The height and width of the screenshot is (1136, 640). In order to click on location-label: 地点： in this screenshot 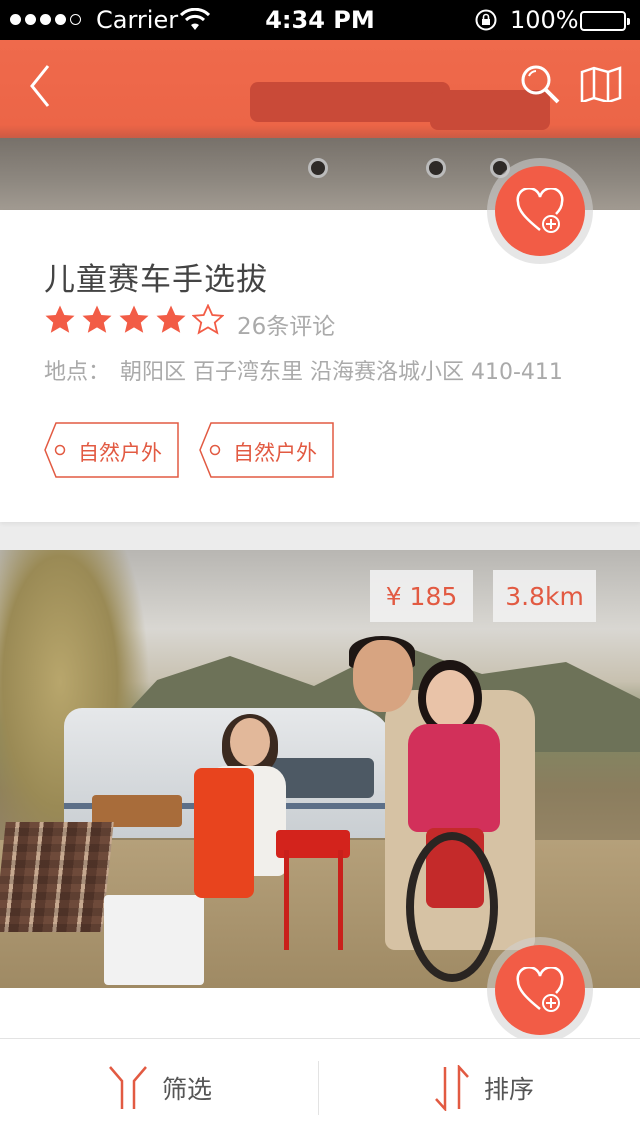, I will do `click(77, 372)`.